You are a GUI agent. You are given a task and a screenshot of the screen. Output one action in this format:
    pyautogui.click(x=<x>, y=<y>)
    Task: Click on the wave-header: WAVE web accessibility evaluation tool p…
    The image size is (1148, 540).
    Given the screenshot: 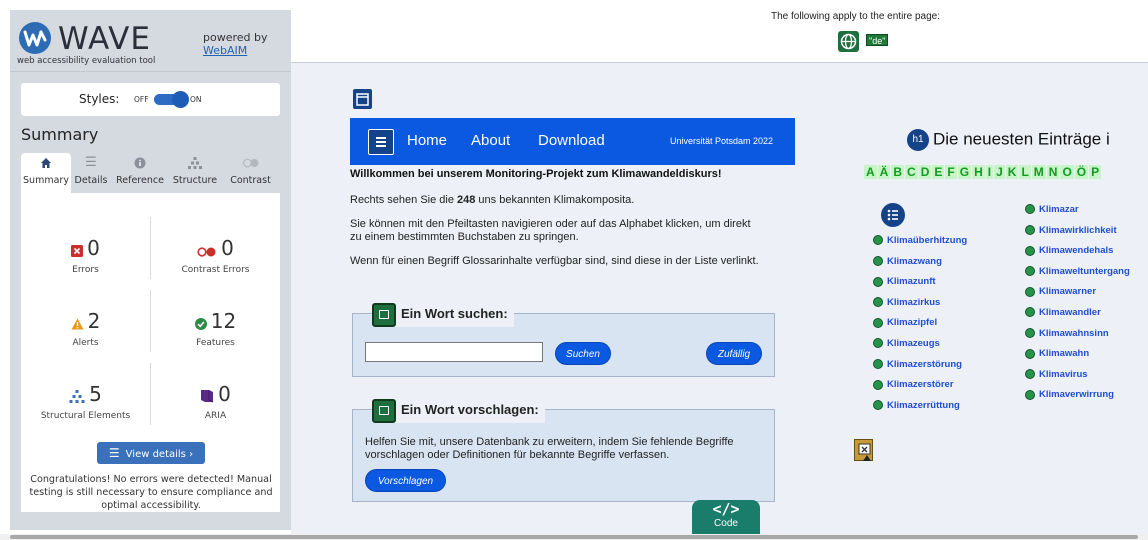 What is the action you would take?
    pyautogui.click(x=150, y=41)
    